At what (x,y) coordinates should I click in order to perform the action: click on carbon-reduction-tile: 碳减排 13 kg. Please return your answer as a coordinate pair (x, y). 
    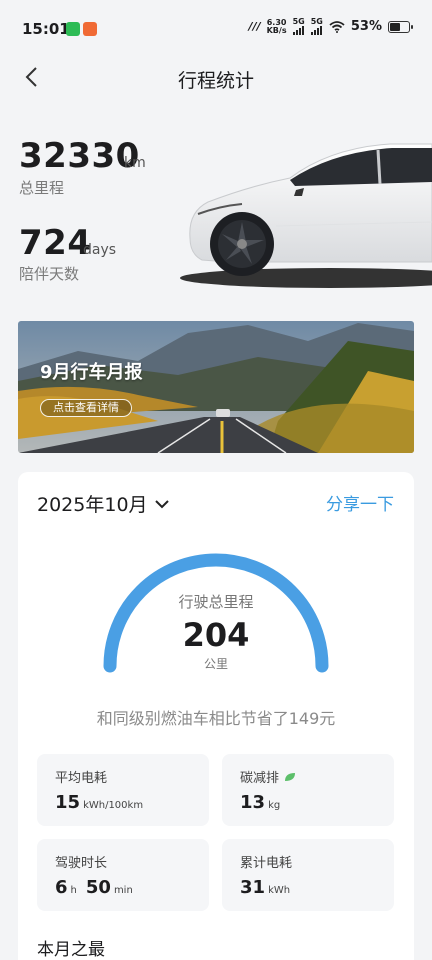
    Looking at the image, I should click on (308, 790).